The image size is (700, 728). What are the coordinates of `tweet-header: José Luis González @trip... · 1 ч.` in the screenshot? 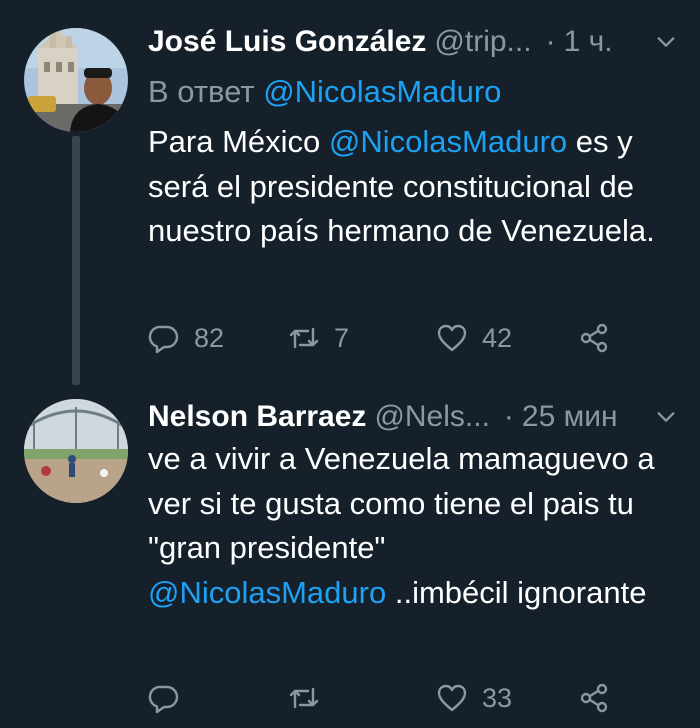 It's located at (414, 42).